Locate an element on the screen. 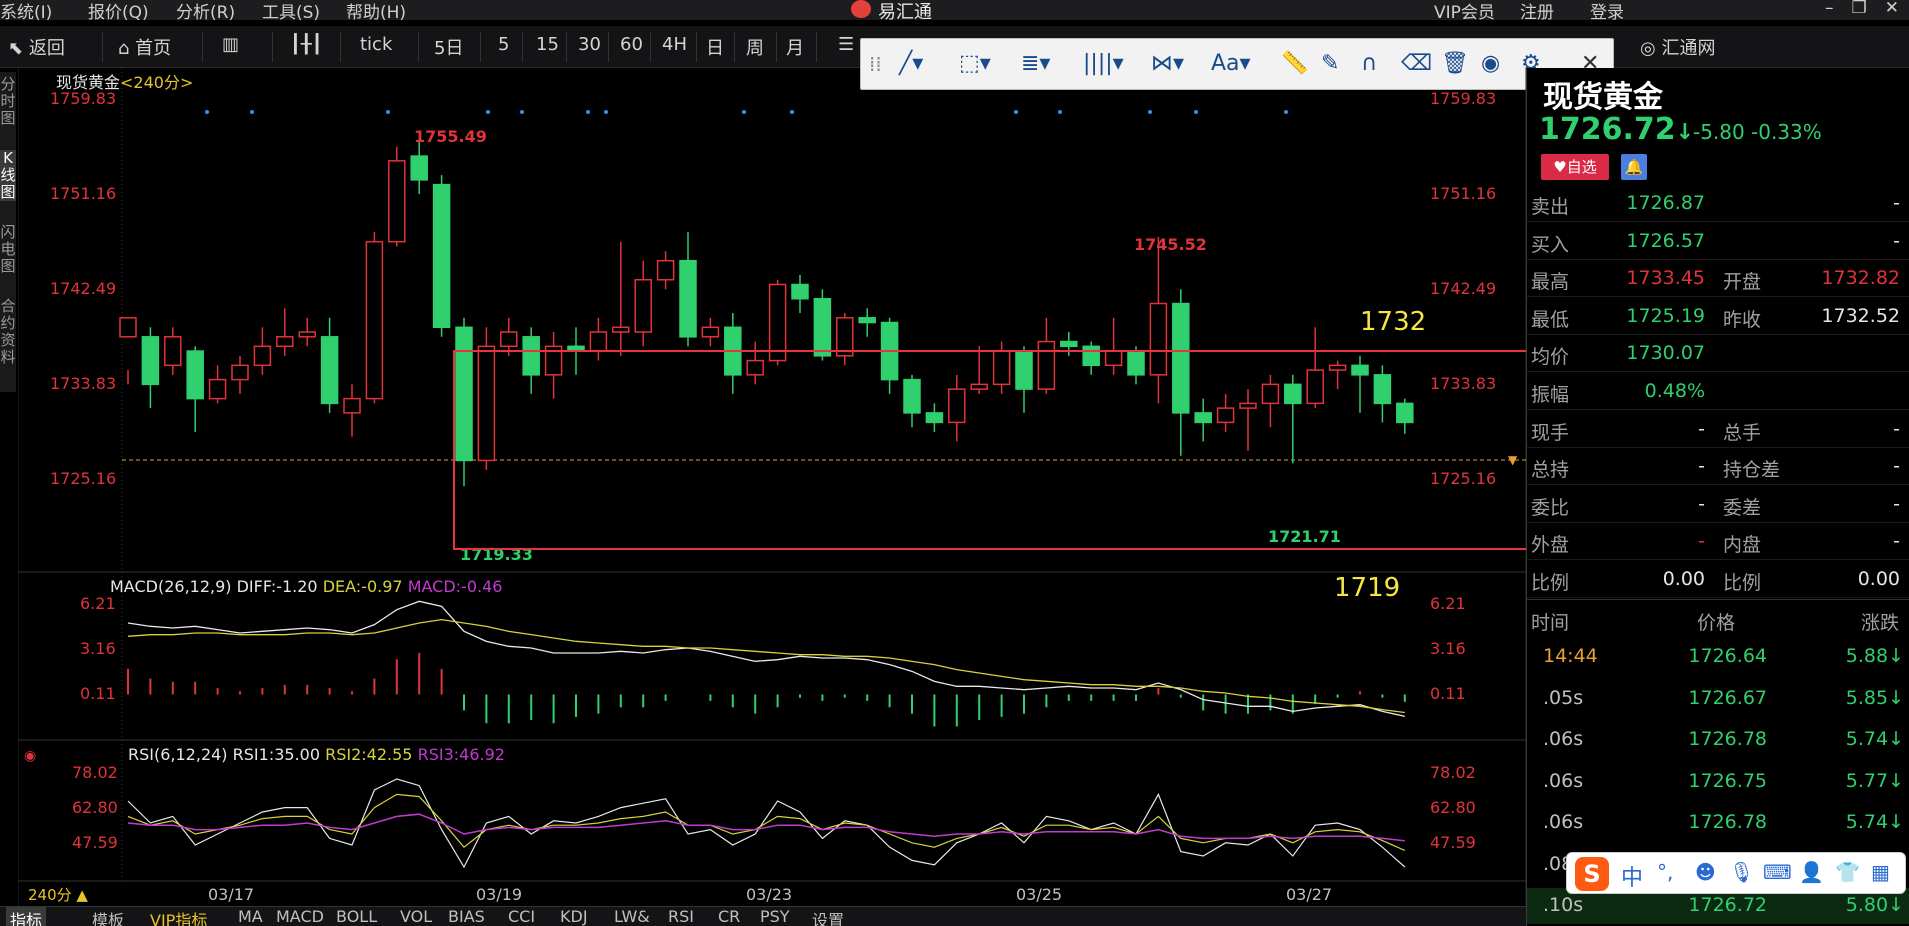 The width and height of the screenshot is (1909, 926). alert-button: 🔔 is located at coordinates (1634, 167).